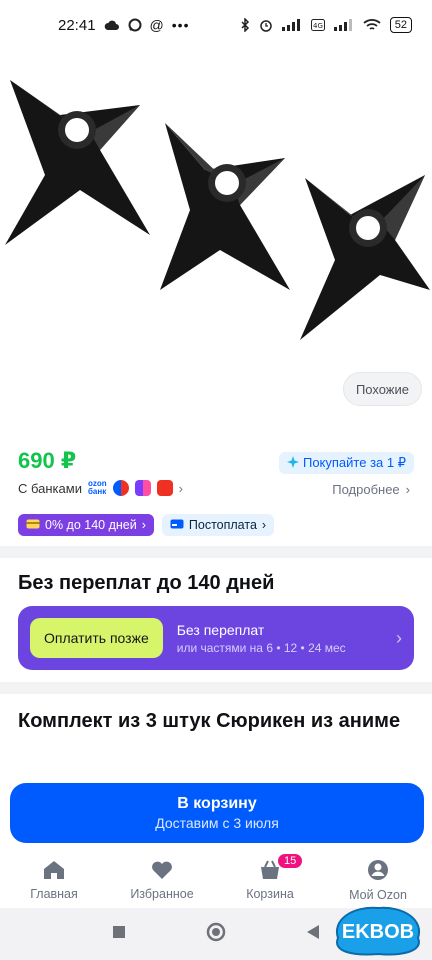  I want to click on installment-chip-label: 0% до 140 дней, so click(91, 525).